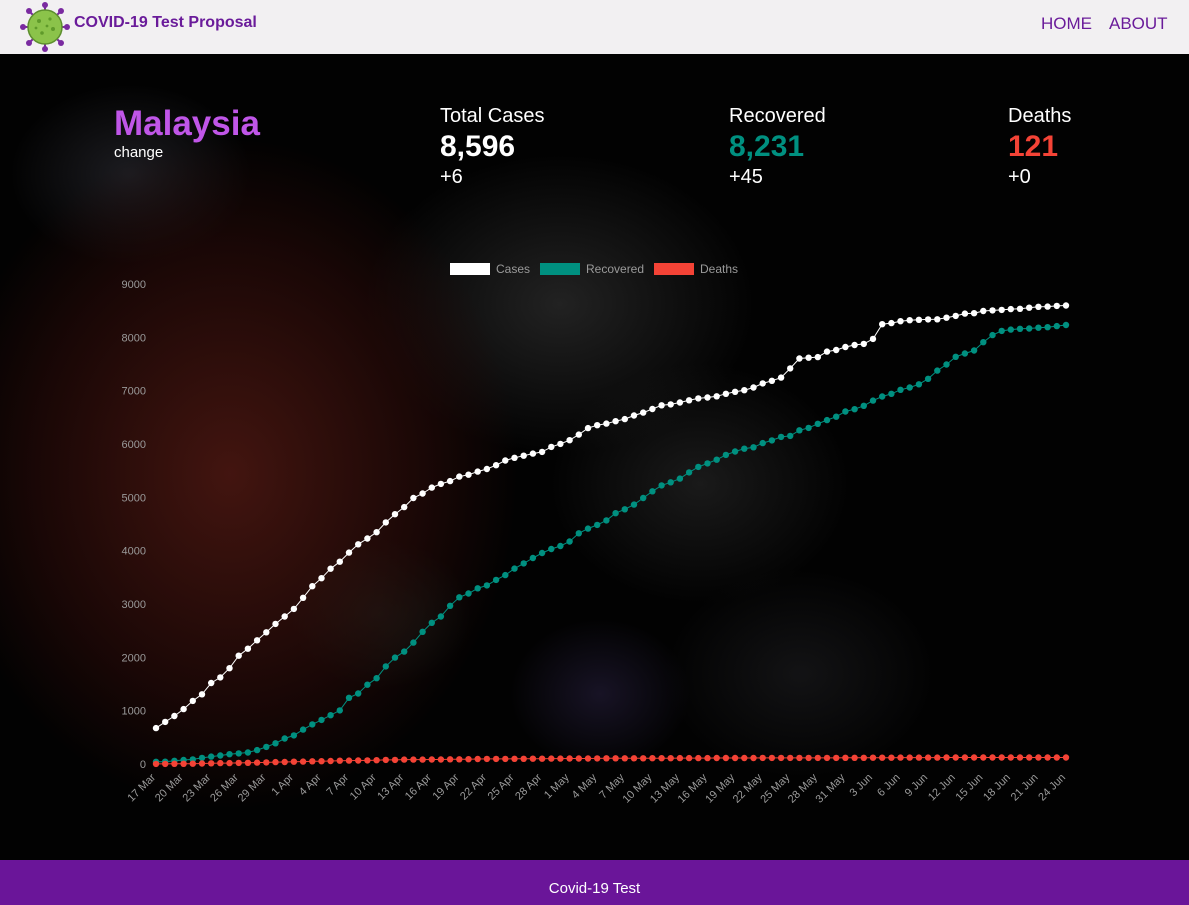 The height and width of the screenshot is (905, 1189). Describe the element at coordinates (141, 787) in the screenshot. I see `x-tick-label: 17 Mar` at that location.